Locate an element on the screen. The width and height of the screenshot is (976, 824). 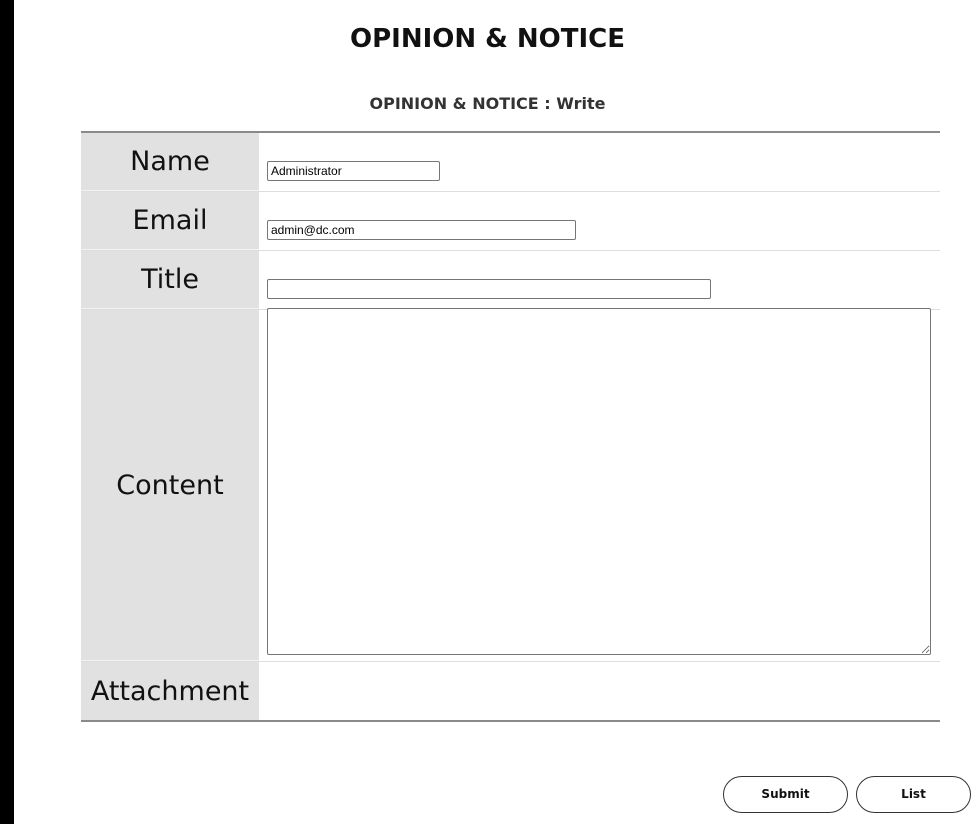
form-row-name: Name is located at coordinates (510, 162).